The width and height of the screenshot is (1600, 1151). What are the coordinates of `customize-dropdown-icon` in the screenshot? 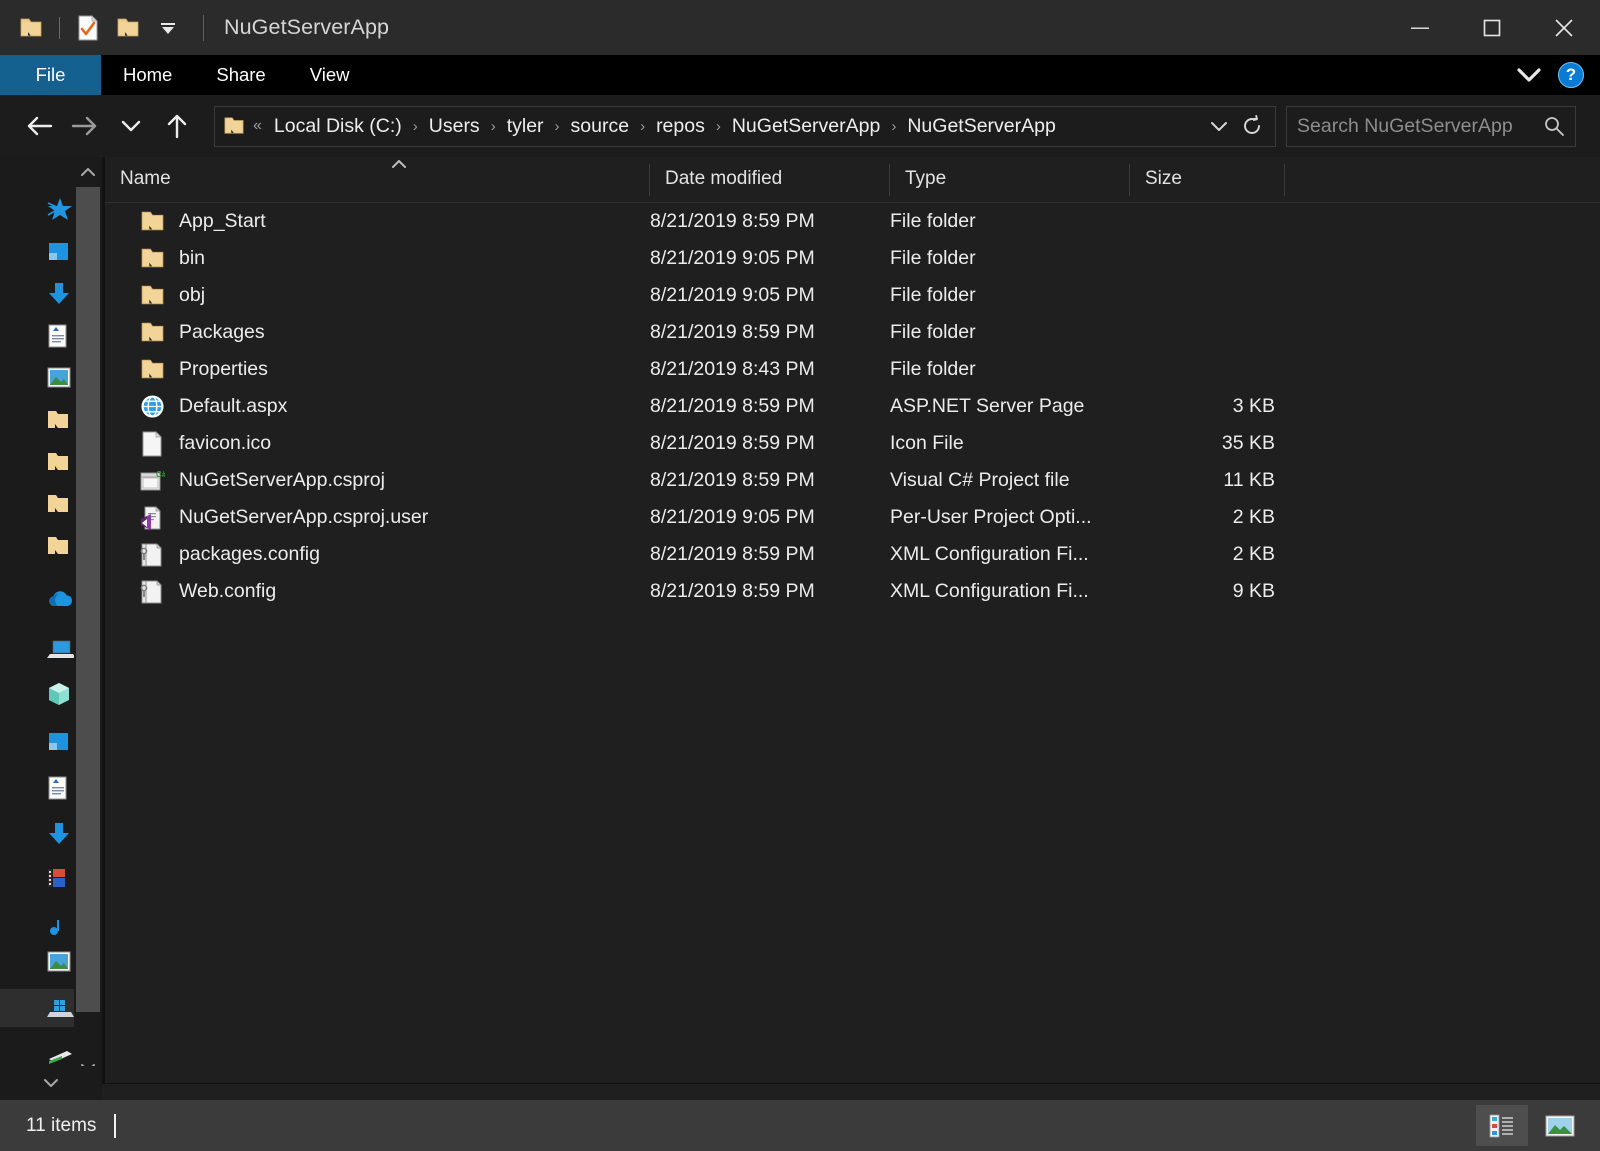 It's located at (168, 28).